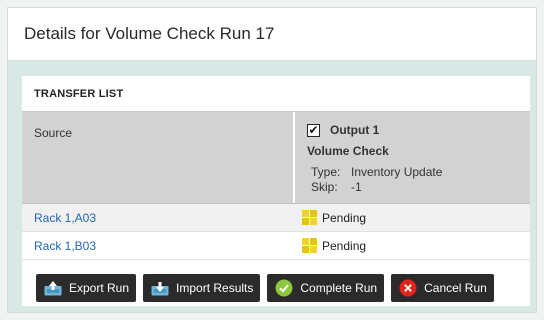  What do you see at coordinates (418, 130) in the screenshot?
I see `output-title-line: ✔ Output 1` at bounding box center [418, 130].